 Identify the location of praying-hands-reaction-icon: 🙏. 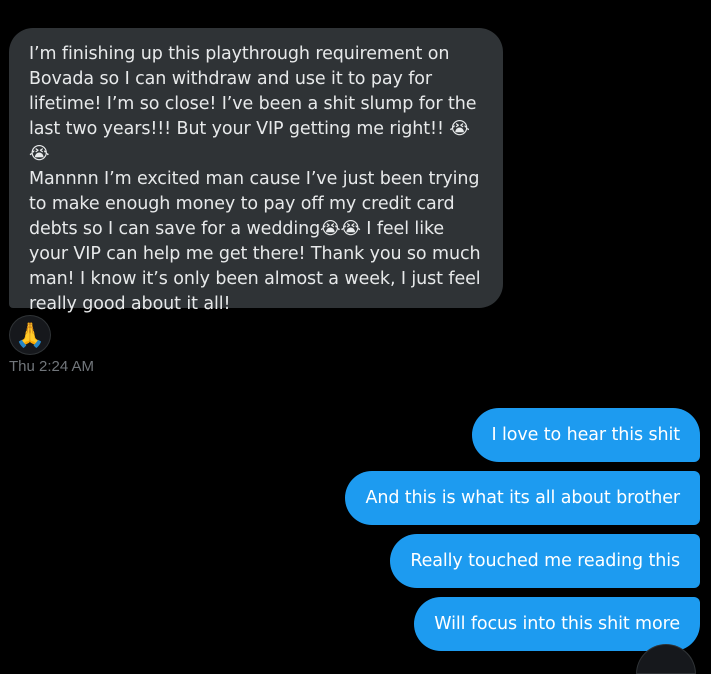
(30, 335).